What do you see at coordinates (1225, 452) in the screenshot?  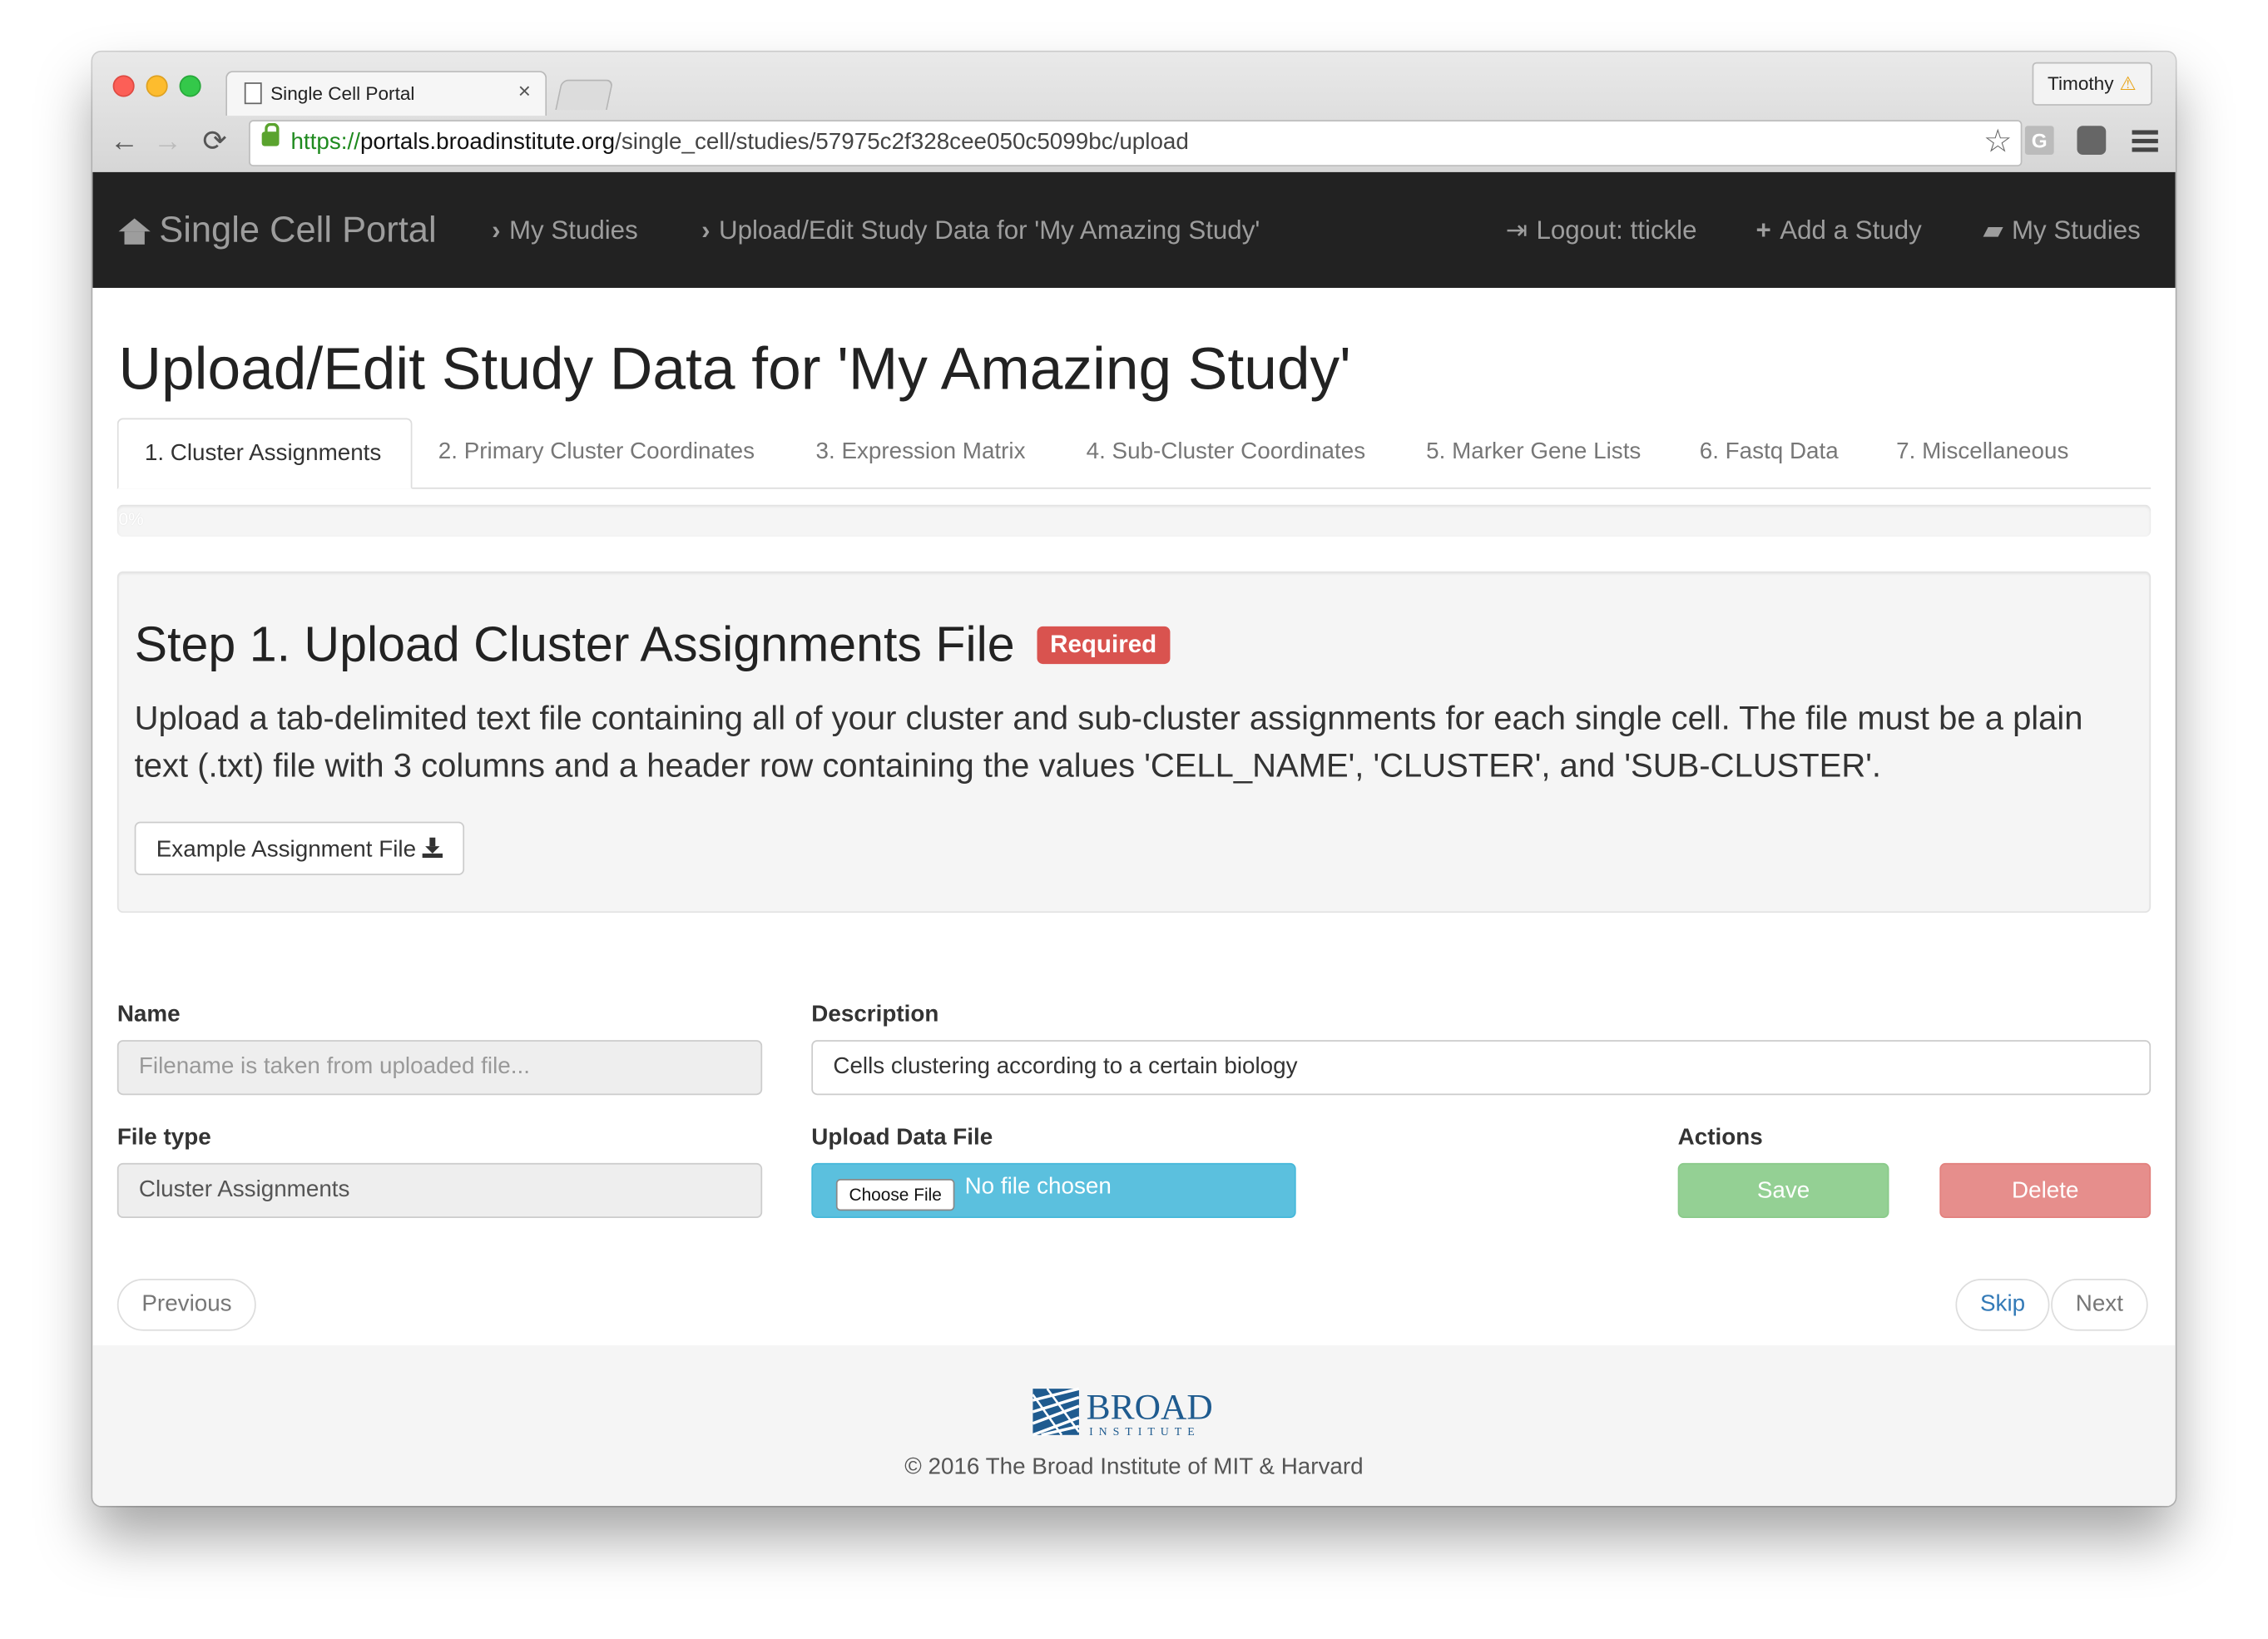 I see `tab-sub-cluster-coordinates: 4. Sub-Cluster Coordinates` at bounding box center [1225, 452].